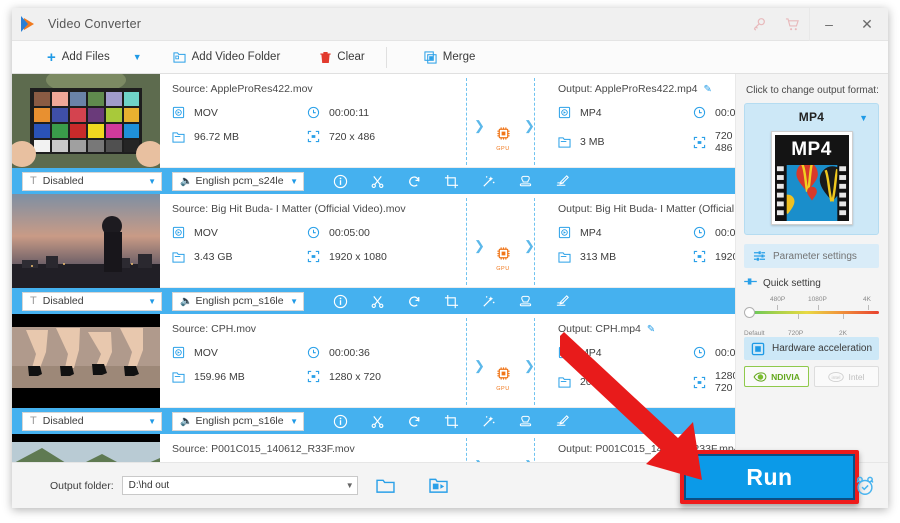 Image resolution: width=900 pixels, height=523 pixels. Describe the element at coordinates (811, 316) in the screenshot. I see `quality-slider: 480P 1080P 4K Default 720P 2K` at that location.